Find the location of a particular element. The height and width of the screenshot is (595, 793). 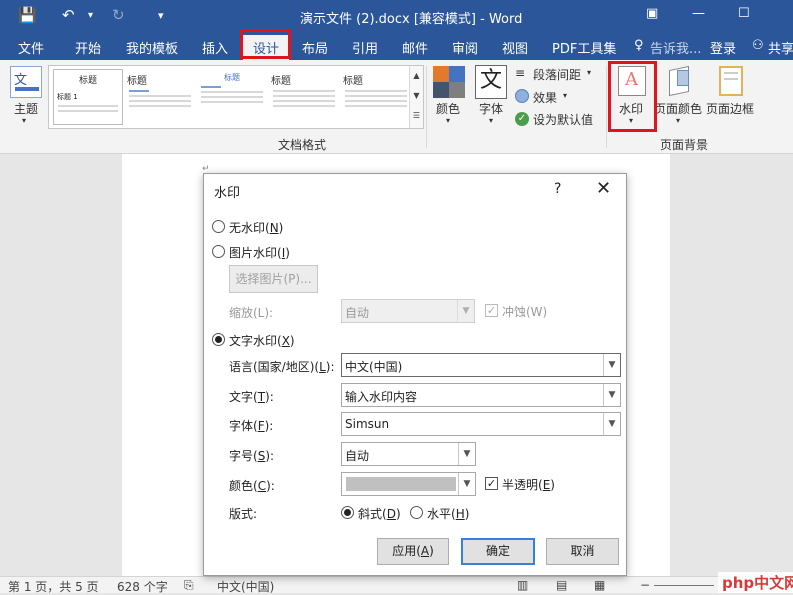

tab-file: 文件 is located at coordinates (31, 47).